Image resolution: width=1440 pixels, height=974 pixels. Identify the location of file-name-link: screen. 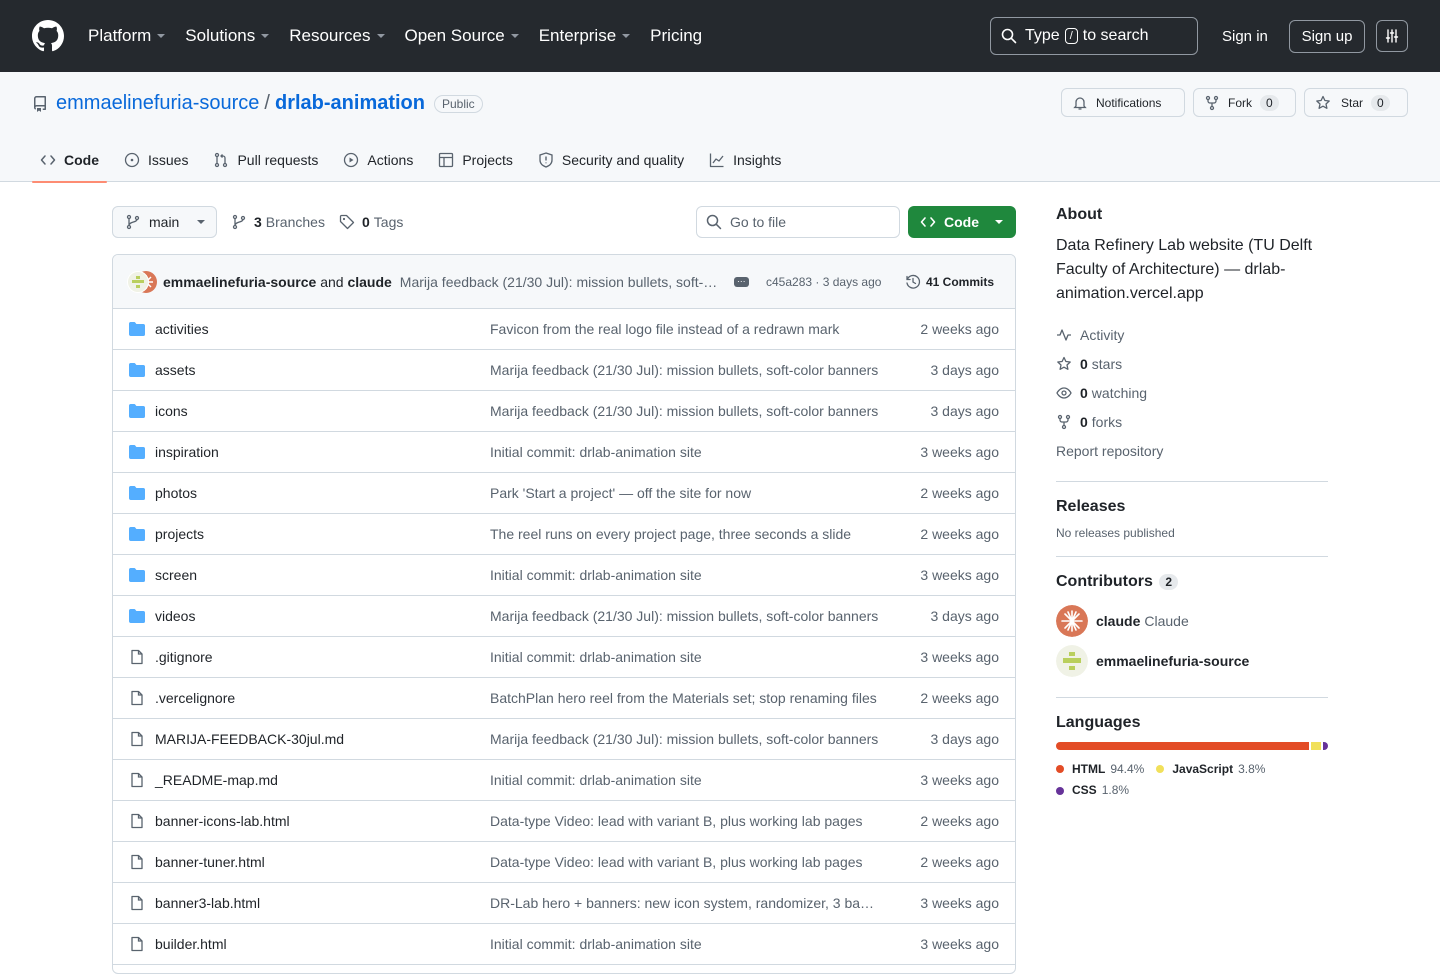
(176, 575).